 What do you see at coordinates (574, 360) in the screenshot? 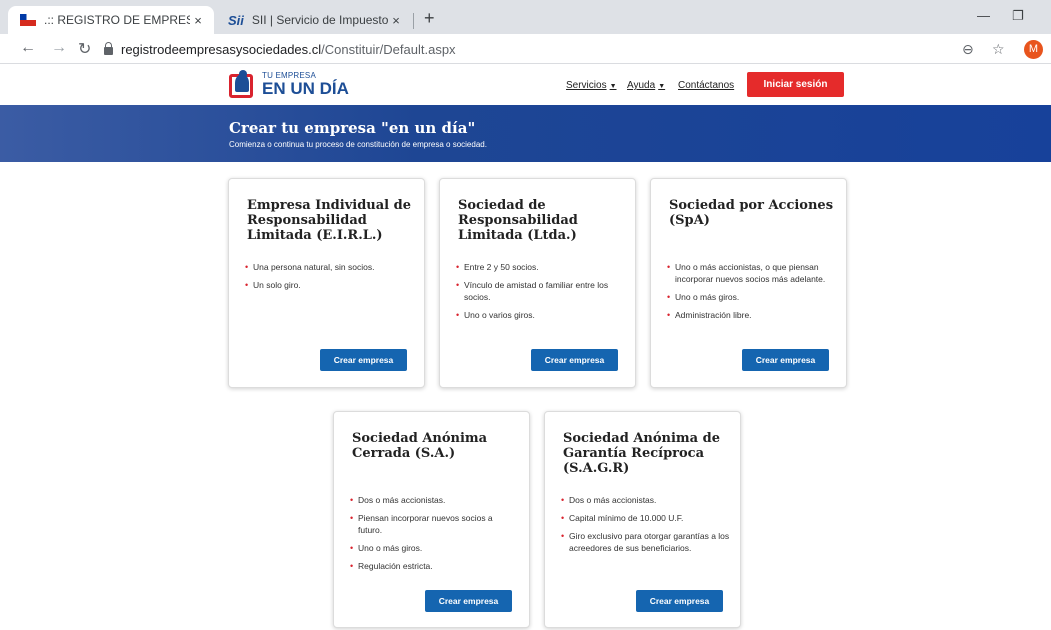
I see `crear-empresa-ltda-button: Crear empresa` at bounding box center [574, 360].